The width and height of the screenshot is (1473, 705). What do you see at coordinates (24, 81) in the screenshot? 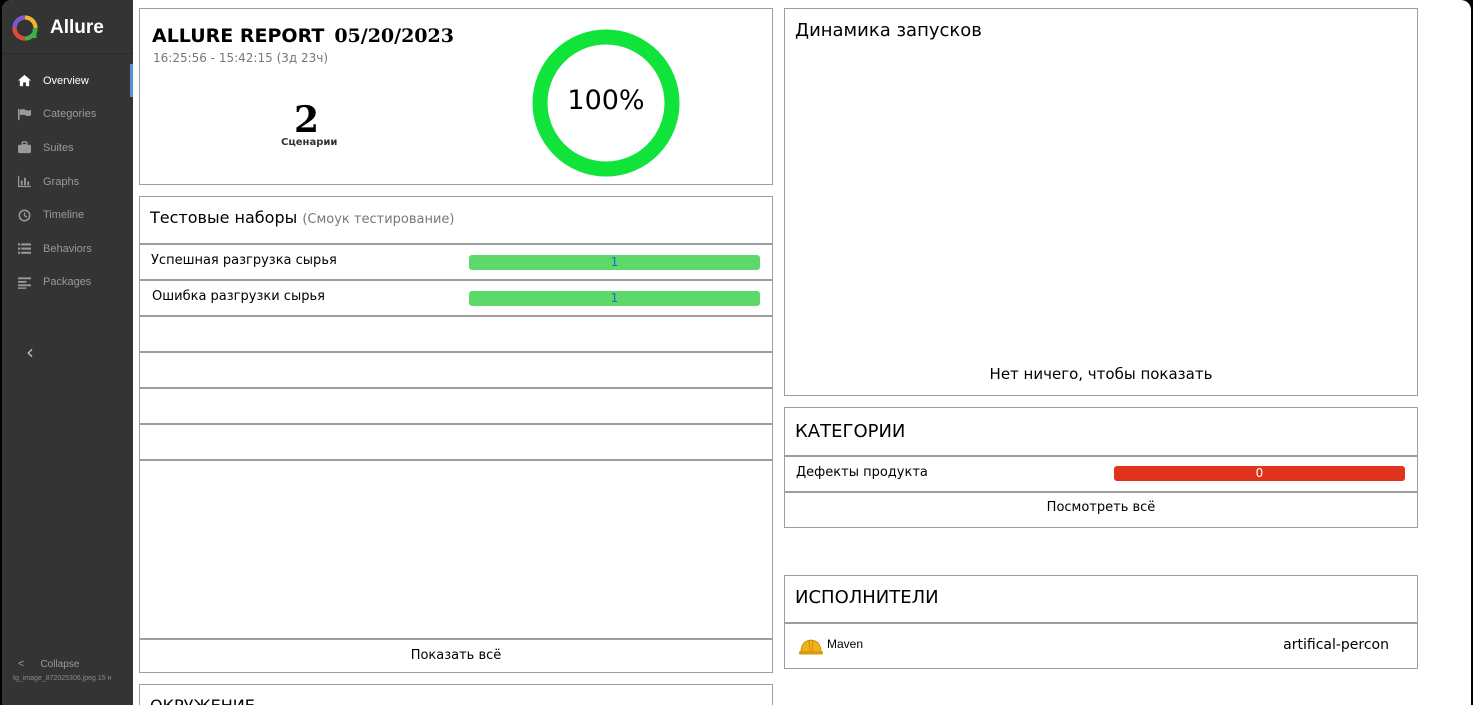
I see `home-icon` at bounding box center [24, 81].